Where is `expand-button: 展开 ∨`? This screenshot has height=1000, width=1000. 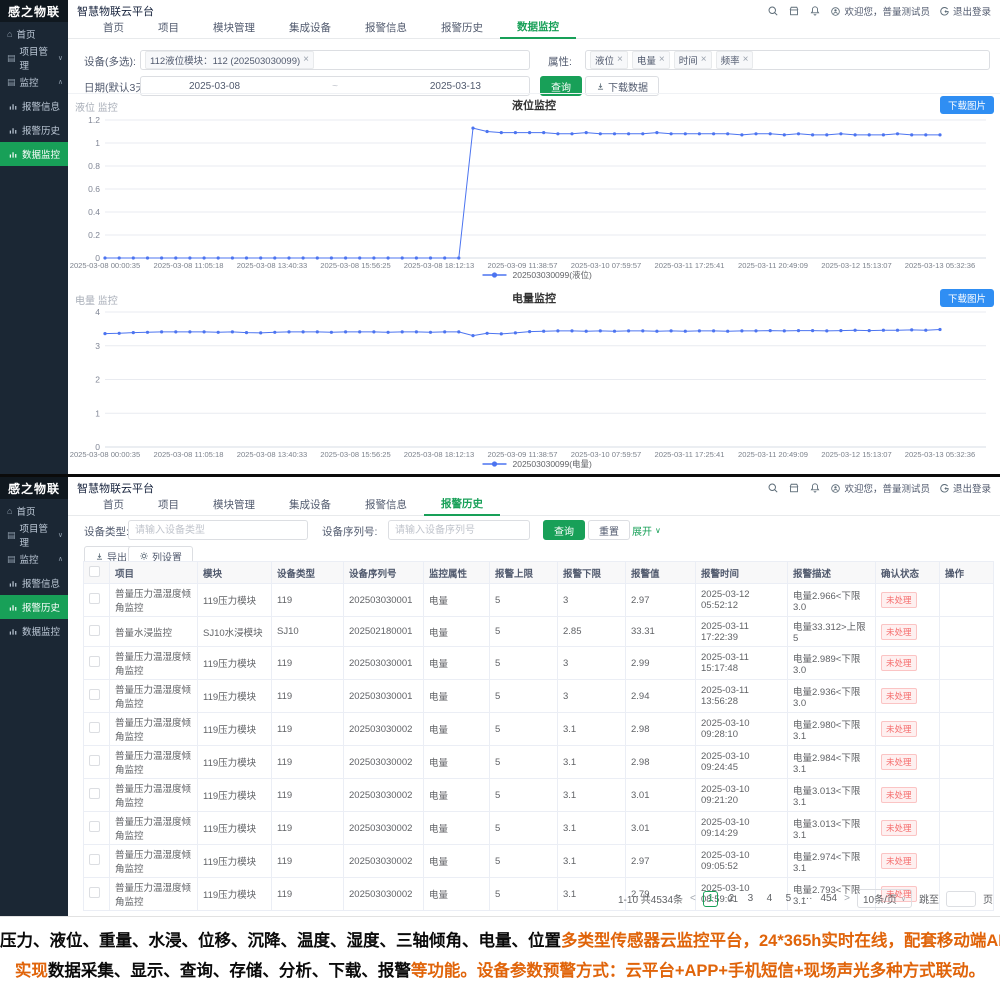 expand-button: 展开 ∨ is located at coordinates (646, 530).